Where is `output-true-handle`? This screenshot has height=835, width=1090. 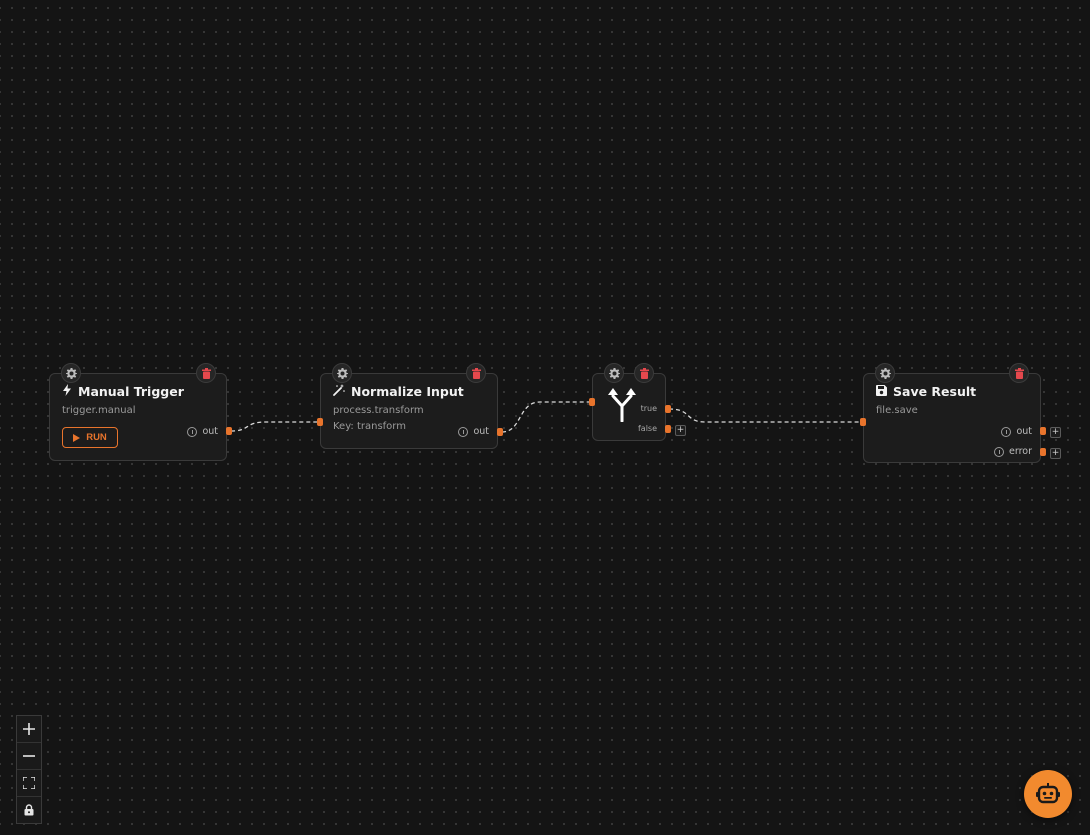 output-true-handle is located at coordinates (668, 409).